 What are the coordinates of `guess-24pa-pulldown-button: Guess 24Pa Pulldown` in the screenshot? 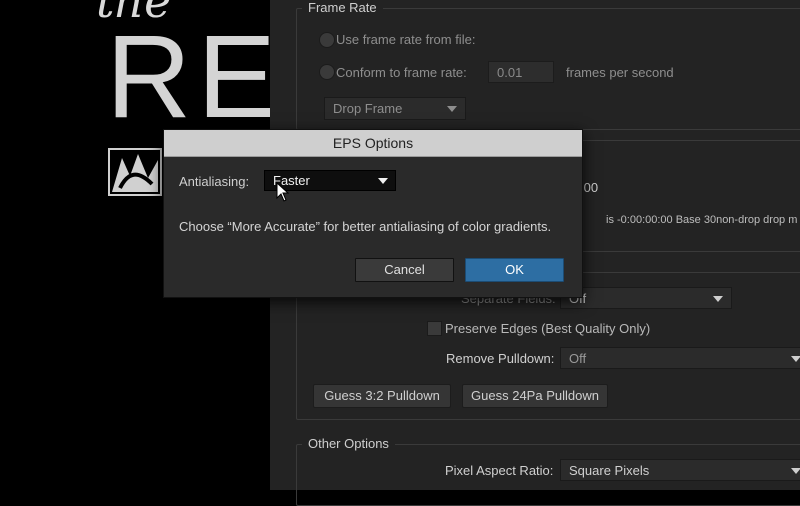 It's located at (535, 396).